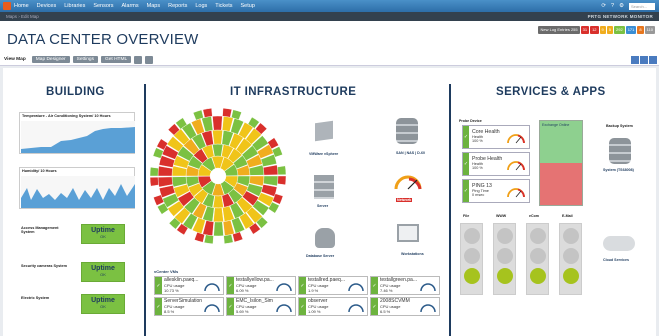 This screenshot has width=659, height=336. What do you see at coordinates (619, 126) in the screenshot?
I see `backup-label: Backup System` at bounding box center [619, 126].